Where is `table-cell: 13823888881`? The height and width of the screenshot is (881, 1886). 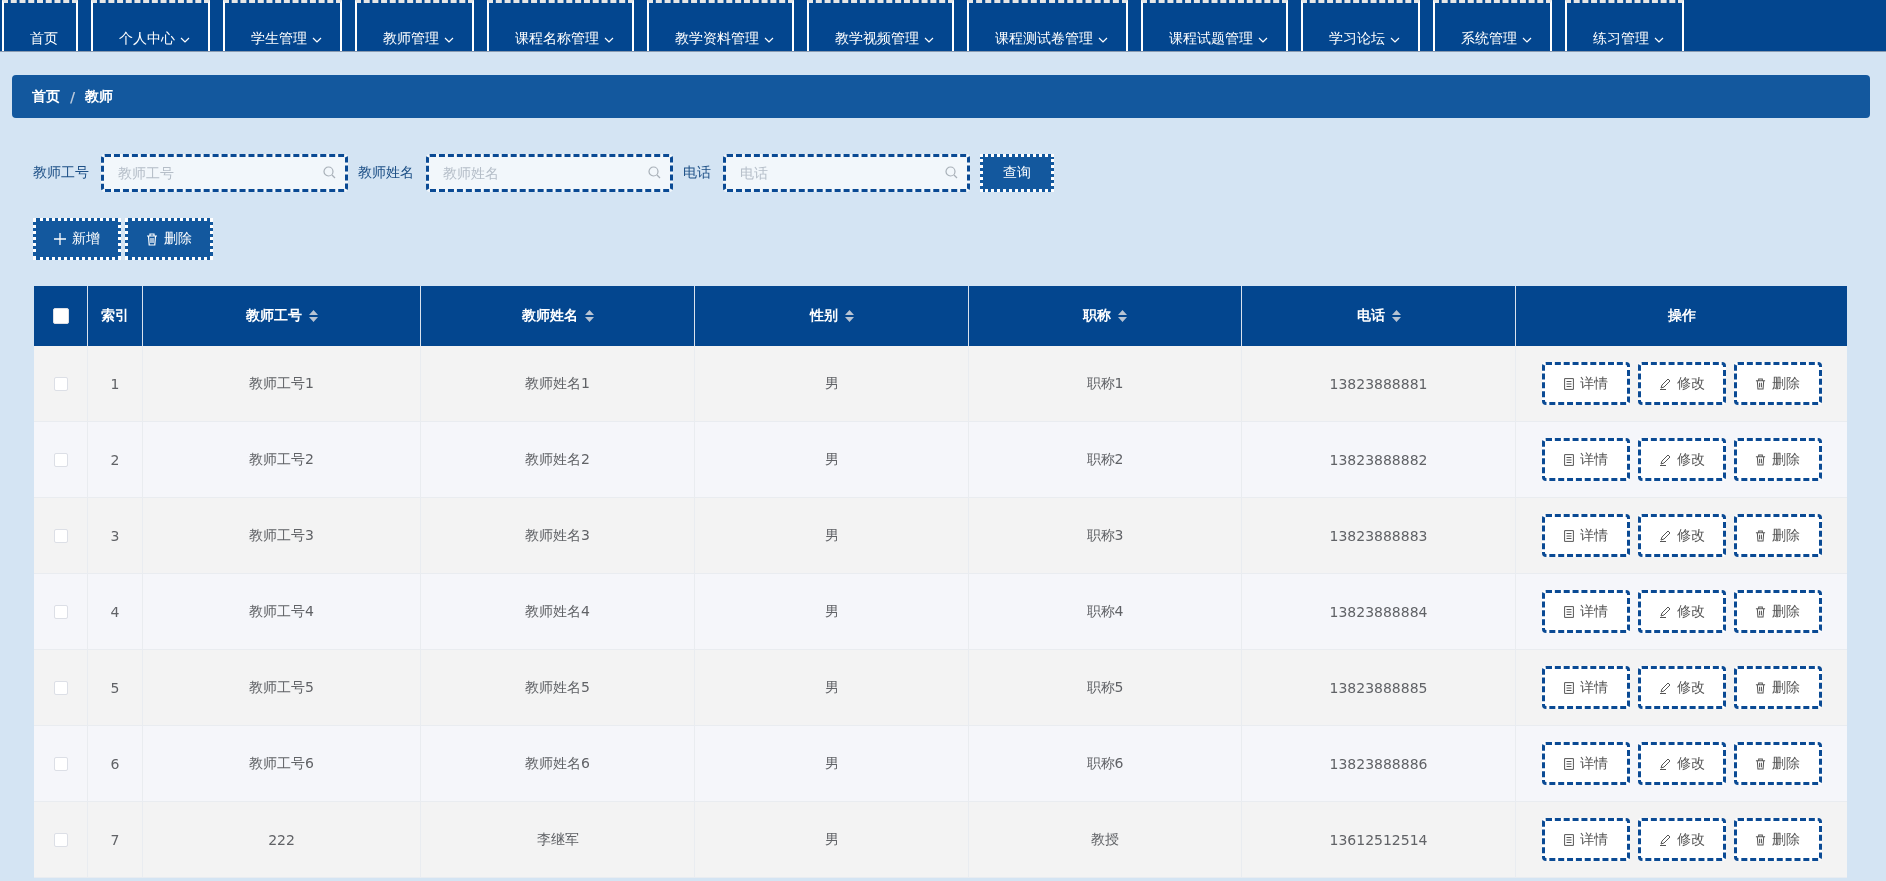
table-cell: 13823888881 is located at coordinates (1379, 383).